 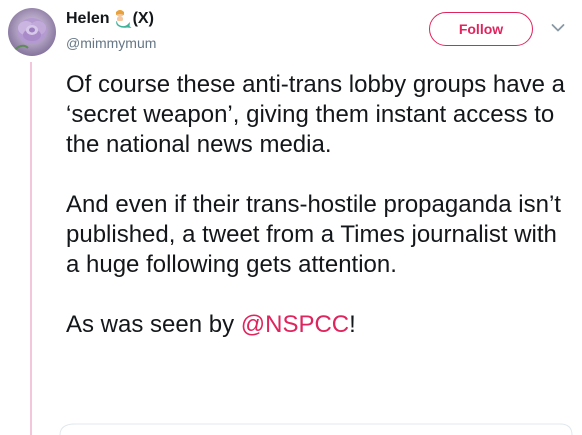 I want to click on tweet-paragraph-3: As was seen by @NSPCC!, so click(x=321, y=325).